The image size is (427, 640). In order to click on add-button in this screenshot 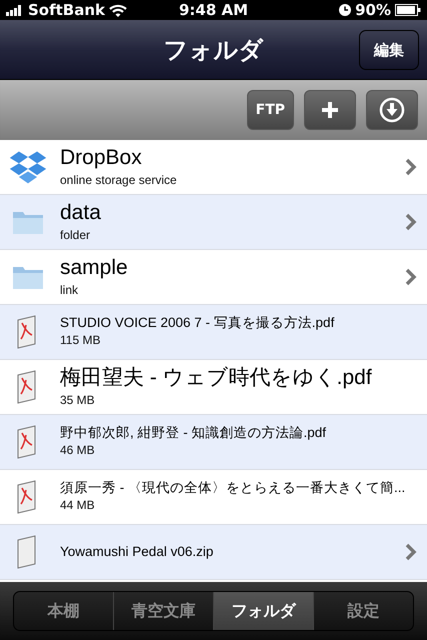, I will do `click(330, 110)`.